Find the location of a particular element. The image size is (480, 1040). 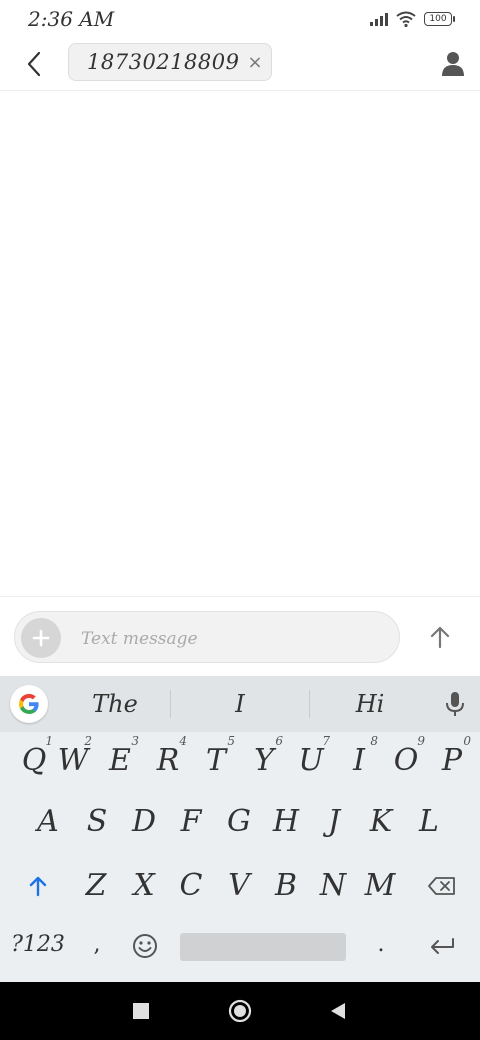

key-u: U7 is located at coordinates (311, 760).